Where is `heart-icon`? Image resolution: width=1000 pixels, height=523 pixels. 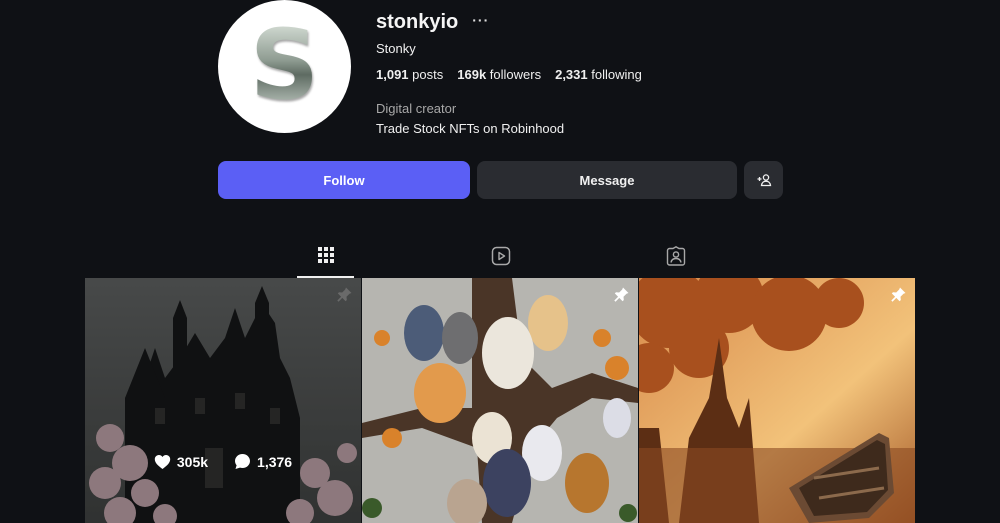
heart-icon is located at coordinates (162, 461).